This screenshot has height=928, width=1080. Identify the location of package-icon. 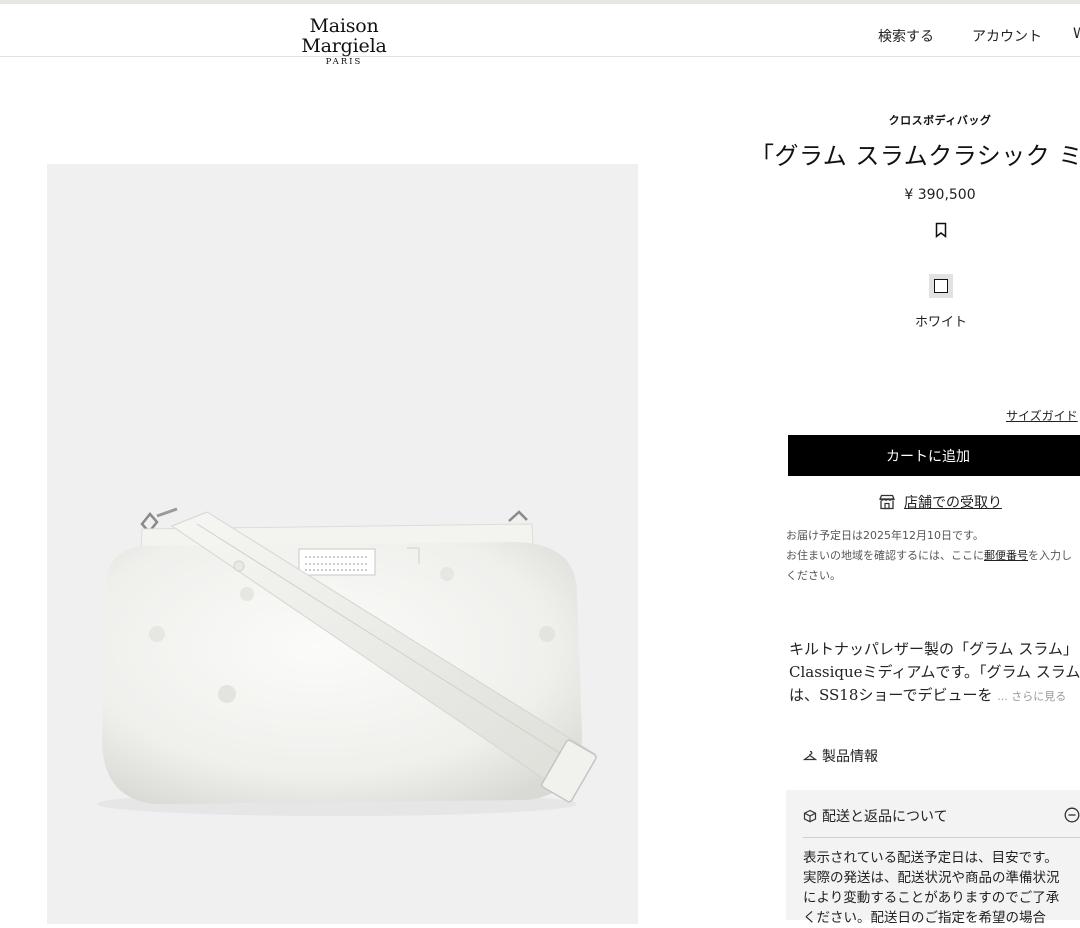
(810, 816).